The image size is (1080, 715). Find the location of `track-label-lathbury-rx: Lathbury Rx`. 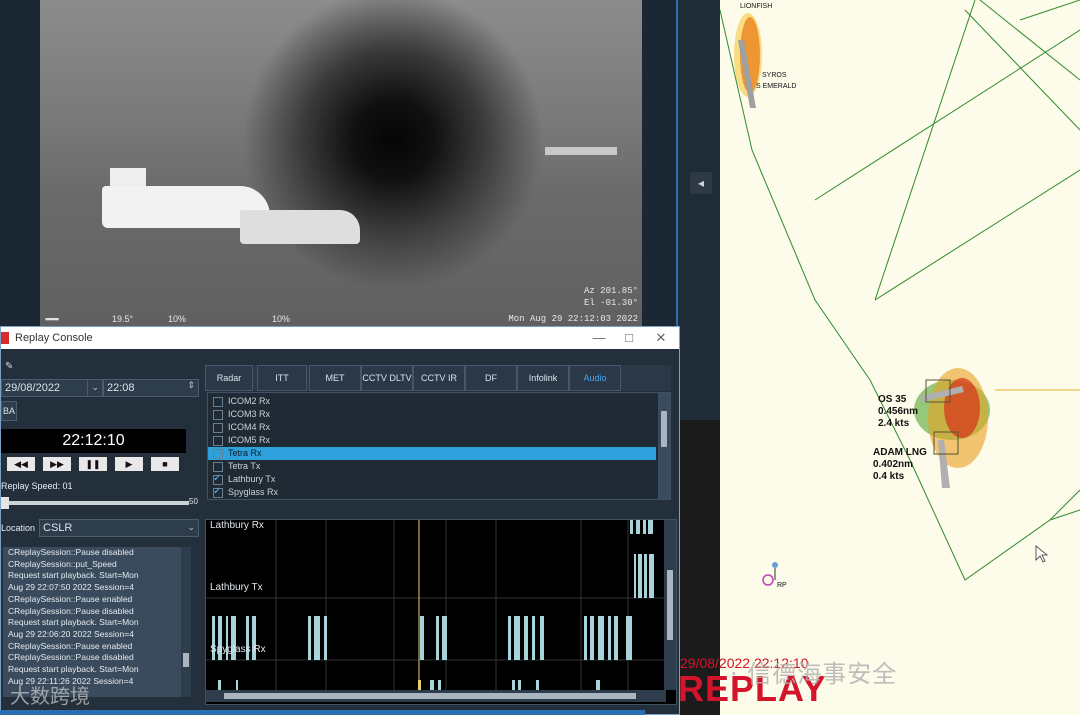

track-label-lathbury-rx: Lathbury Rx is located at coordinates (237, 525).